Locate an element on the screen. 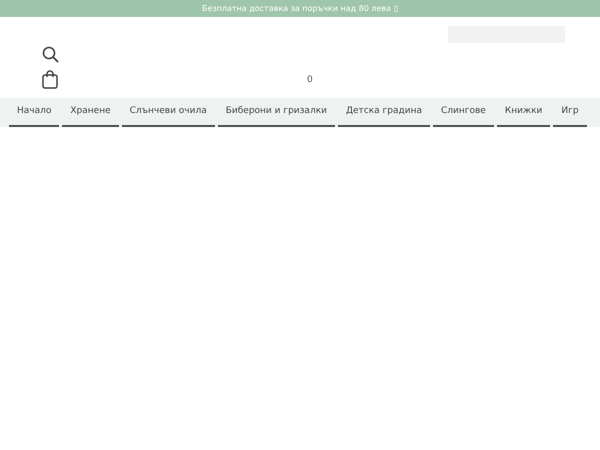 This screenshot has height=450, width=600. nav-link: Игр is located at coordinates (570, 112).